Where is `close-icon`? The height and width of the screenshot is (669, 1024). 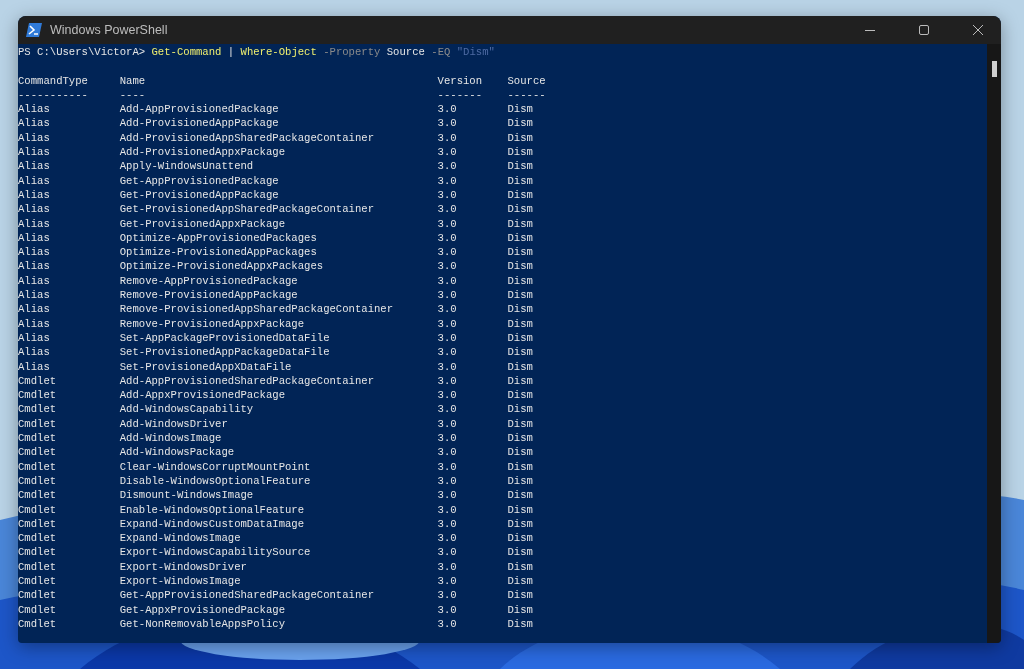 close-icon is located at coordinates (978, 30).